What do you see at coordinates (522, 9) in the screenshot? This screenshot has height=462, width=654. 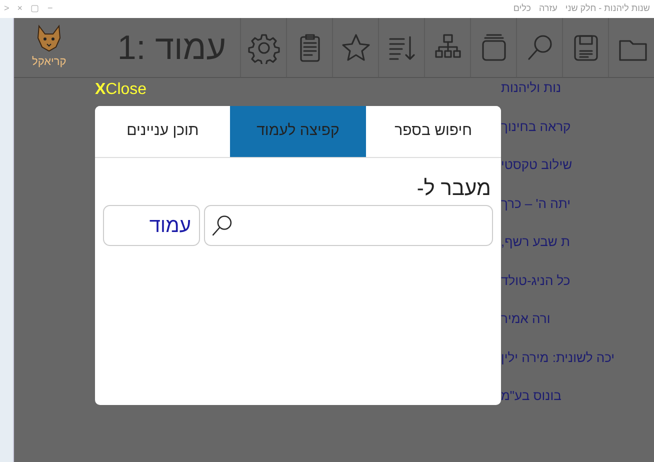 I see `menu-item: כלים` at bounding box center [522, 9].